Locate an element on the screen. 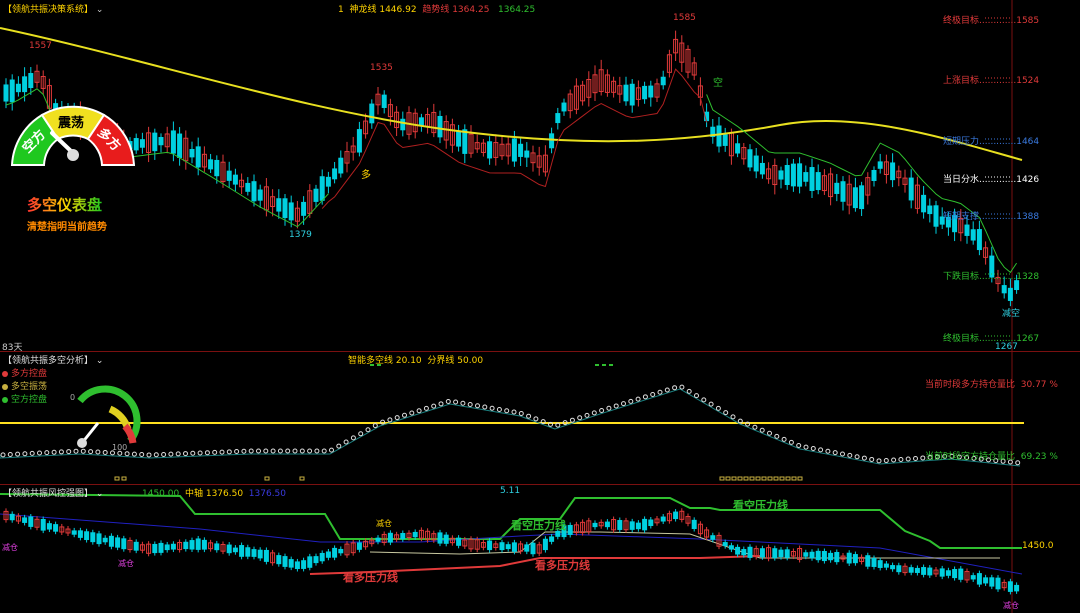  legend-duo: 多方控盘 is located at coordinates (24, 372).